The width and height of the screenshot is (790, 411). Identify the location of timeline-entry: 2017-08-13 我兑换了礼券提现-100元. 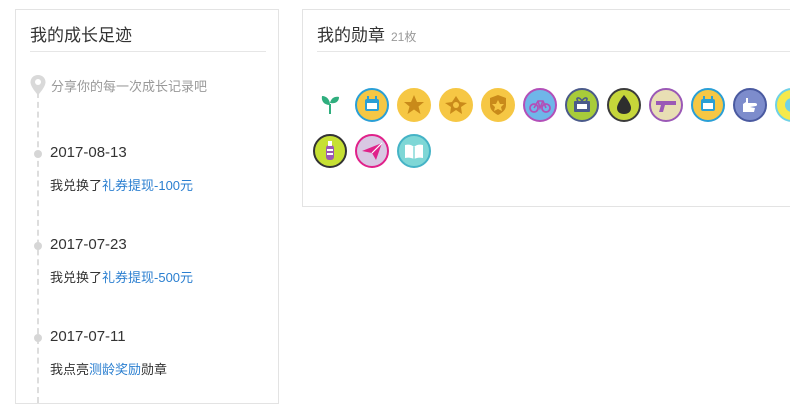
(141, 174).